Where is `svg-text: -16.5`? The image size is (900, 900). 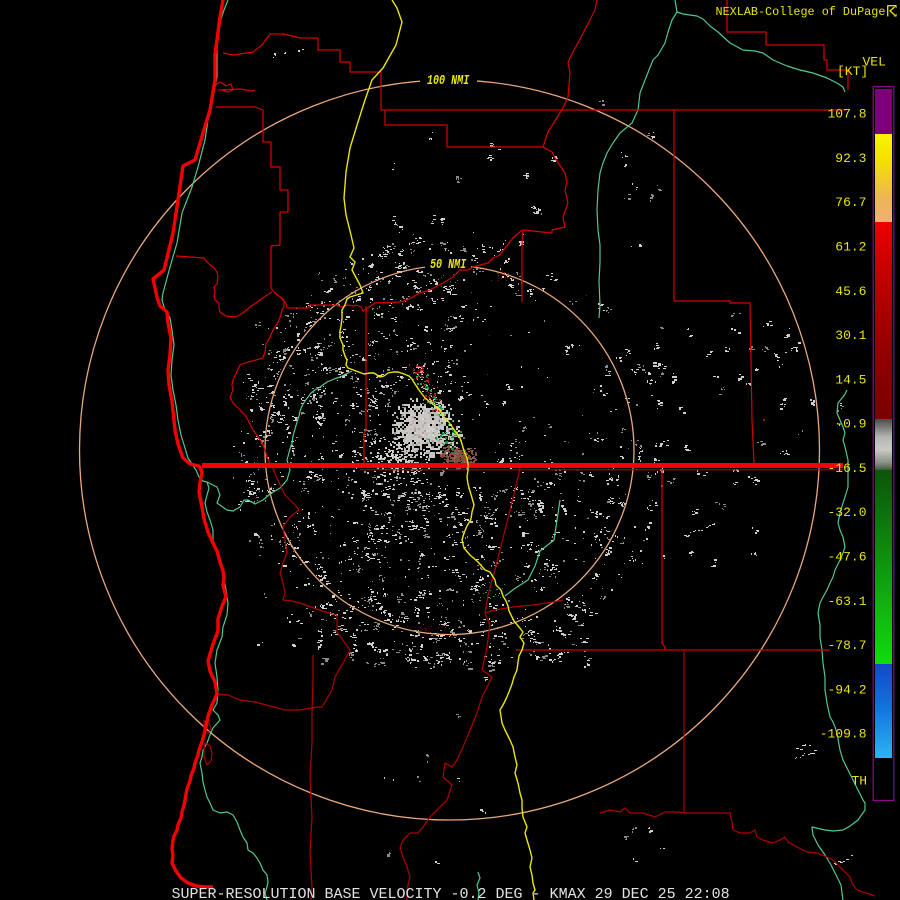 svg-text: -16.5 is located at coordinates (846, 468).